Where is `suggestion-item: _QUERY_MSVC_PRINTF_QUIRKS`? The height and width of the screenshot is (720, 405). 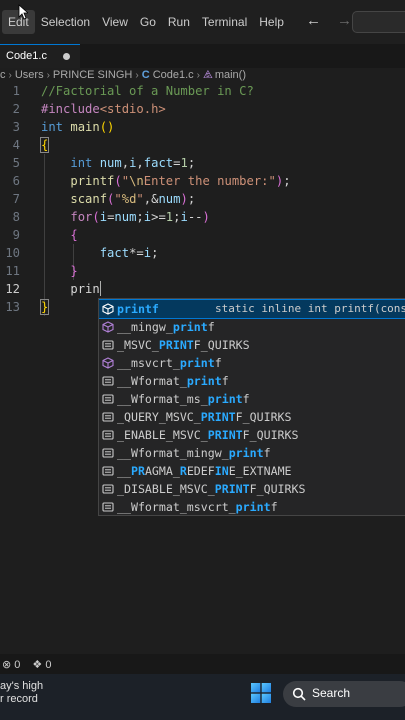
suggestion-item: _QUERY_MSVC_PRINTF_QUIRKS is located at coordinates (252, 417).